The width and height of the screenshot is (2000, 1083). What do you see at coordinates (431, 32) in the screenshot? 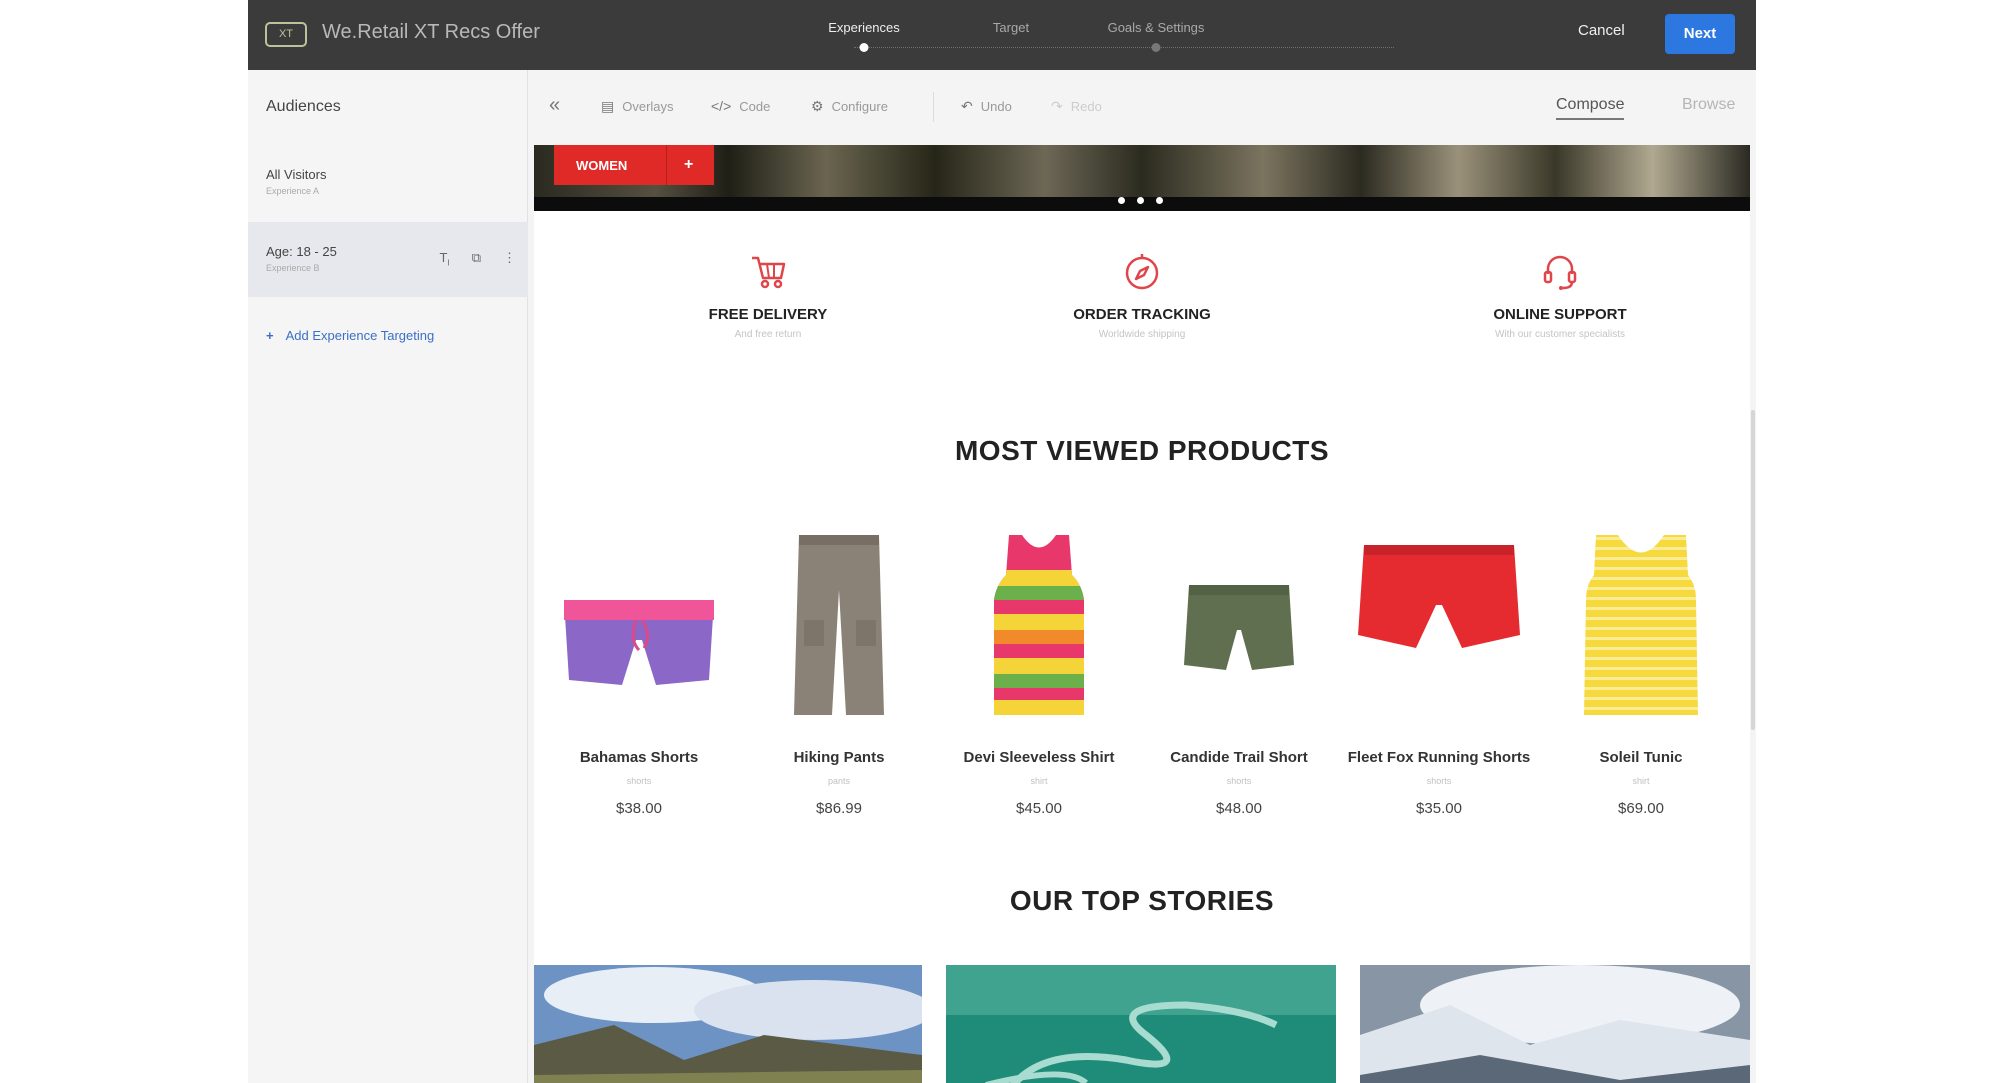
I see `activity-title: We.Retail XT Recs Offer` at bounding box center [431, 32].